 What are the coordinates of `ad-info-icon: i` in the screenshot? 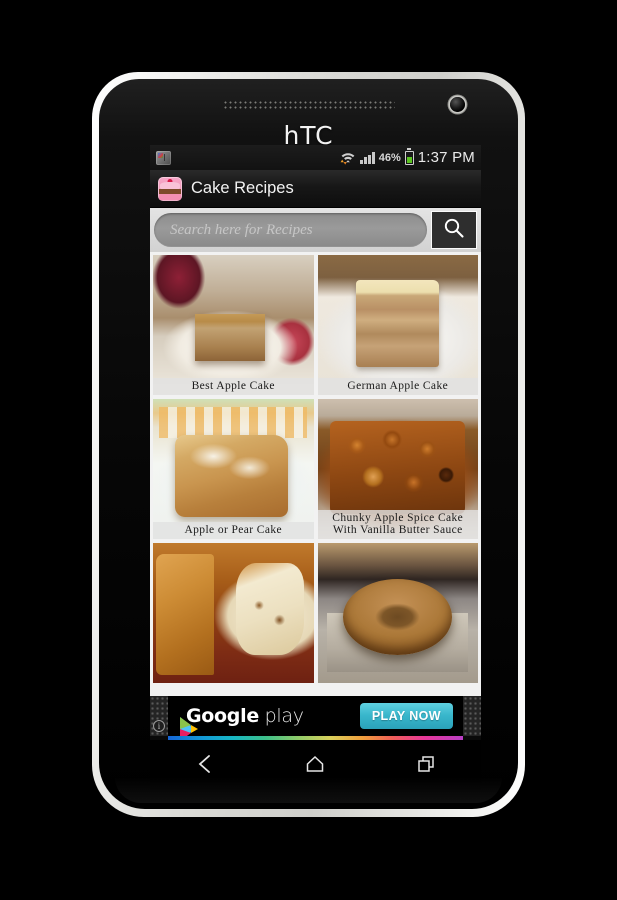 It's located at (159, 726).